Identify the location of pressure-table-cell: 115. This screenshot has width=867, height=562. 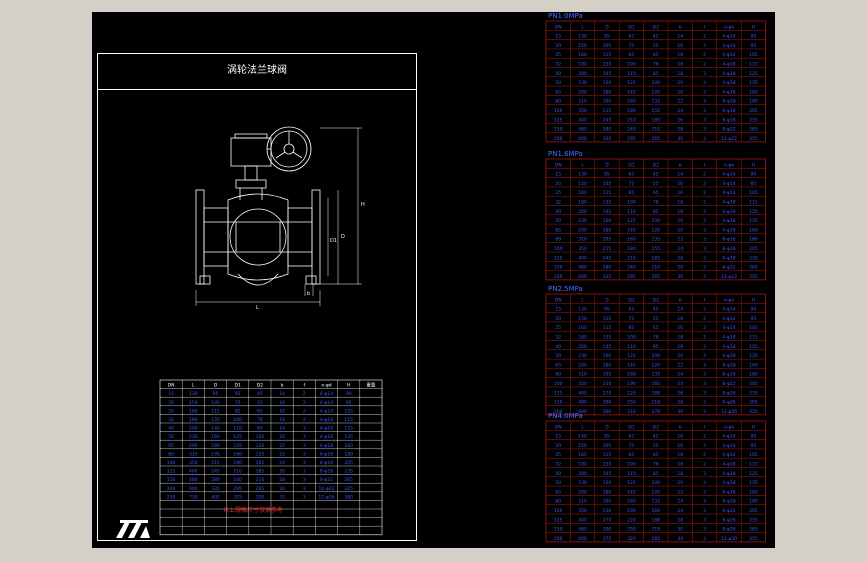
(607, 328).